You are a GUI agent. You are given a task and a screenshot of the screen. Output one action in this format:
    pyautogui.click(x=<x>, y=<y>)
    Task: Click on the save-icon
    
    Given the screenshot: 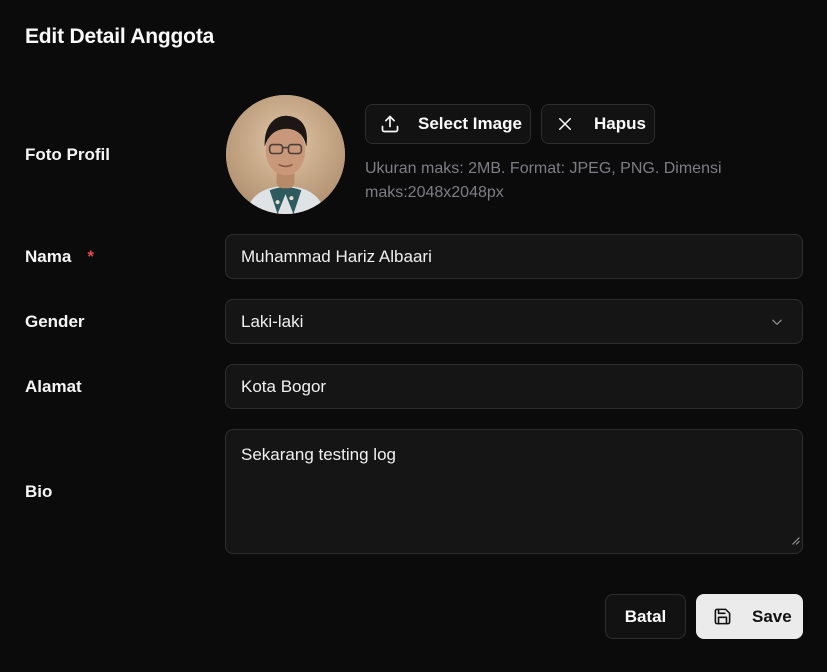 What is the action you would take?
    pyautogui.click(x=722, y=616)
    